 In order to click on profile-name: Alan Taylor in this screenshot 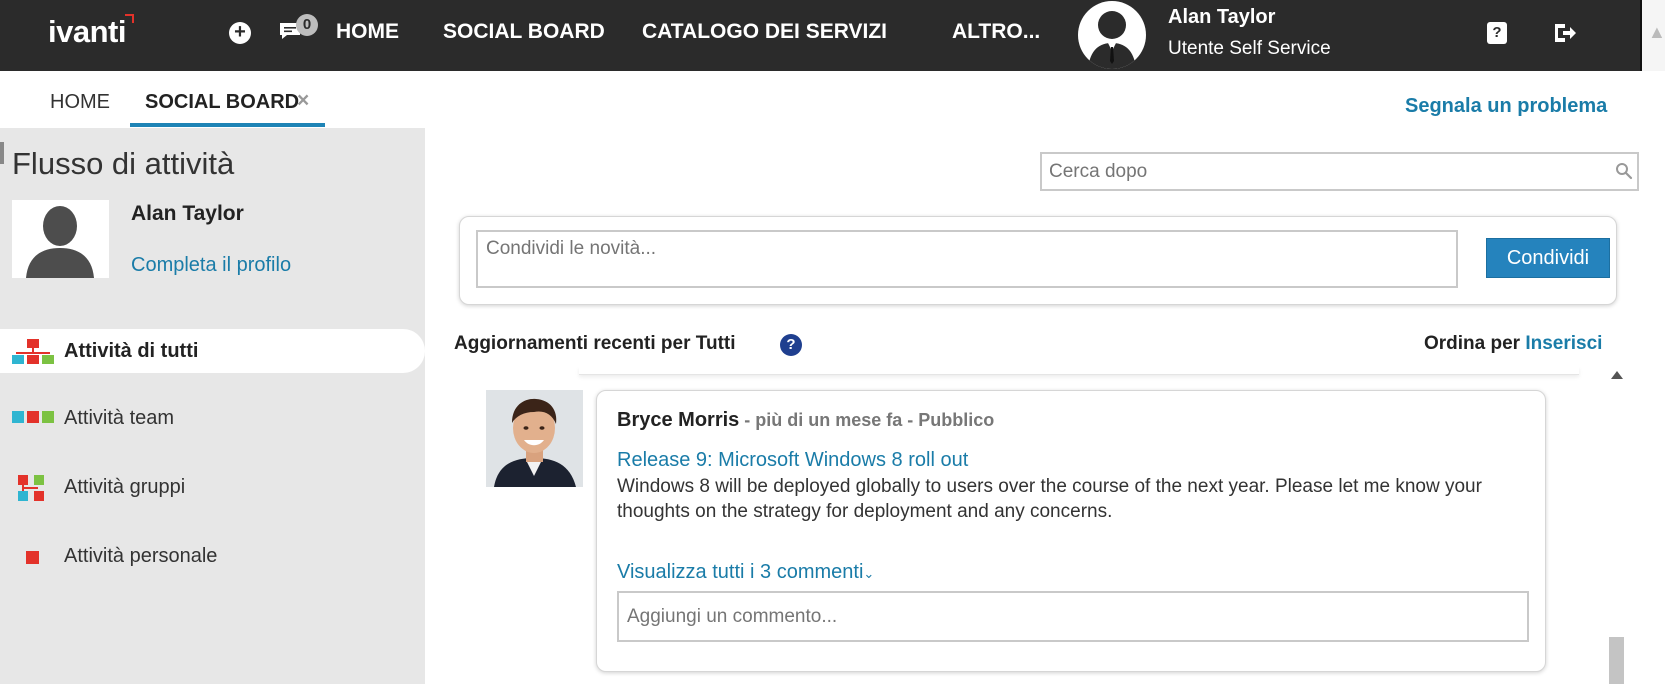, I will do `click(187, 213)`.